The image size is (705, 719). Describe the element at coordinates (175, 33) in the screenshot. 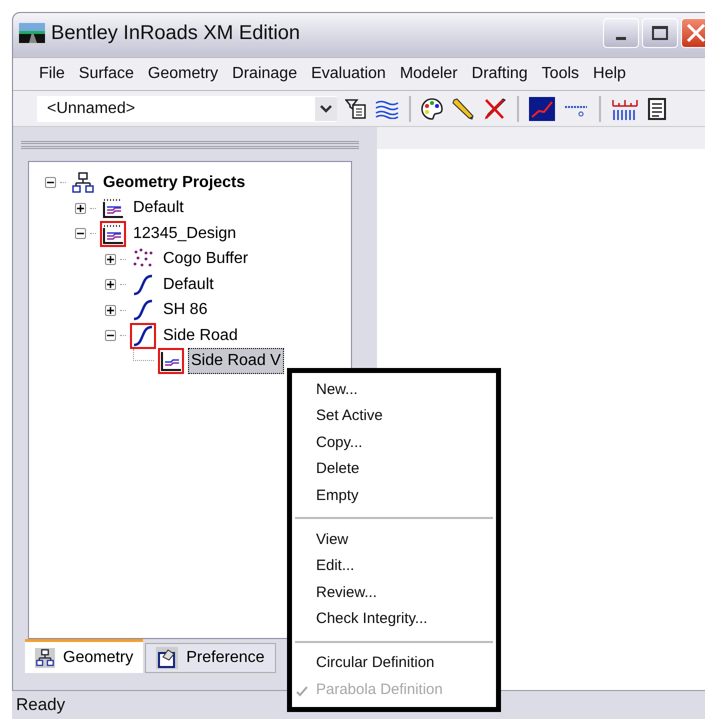

I see `window-title: Bentley InRoads XM Edition` at that location.